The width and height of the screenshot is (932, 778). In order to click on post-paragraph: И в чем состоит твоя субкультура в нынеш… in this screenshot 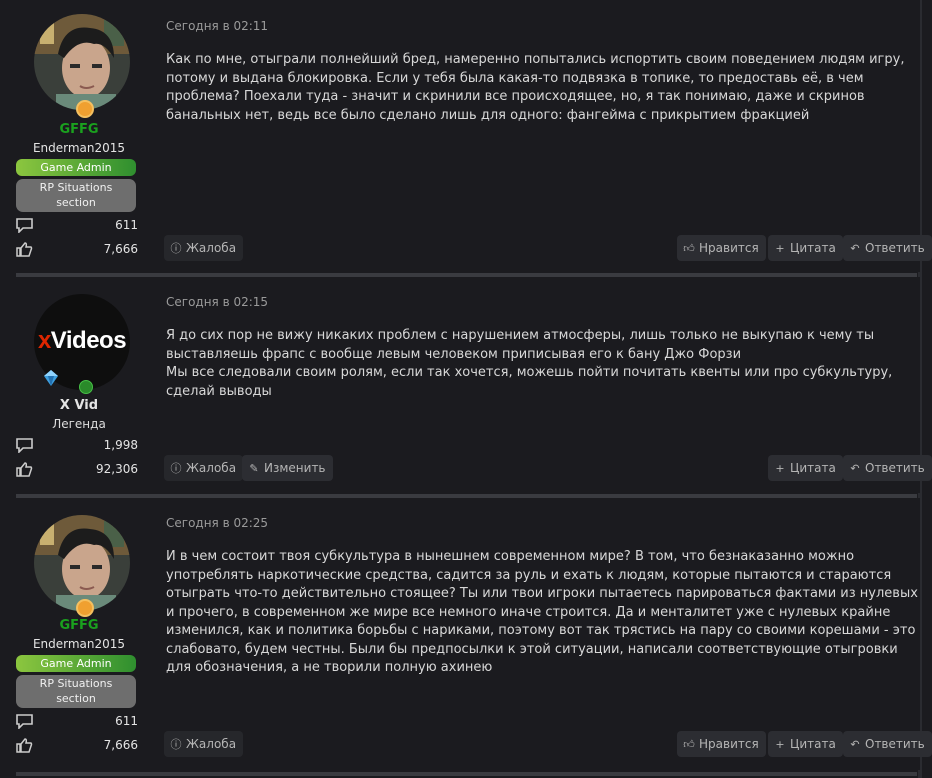, I will do `click(542, 612)`.